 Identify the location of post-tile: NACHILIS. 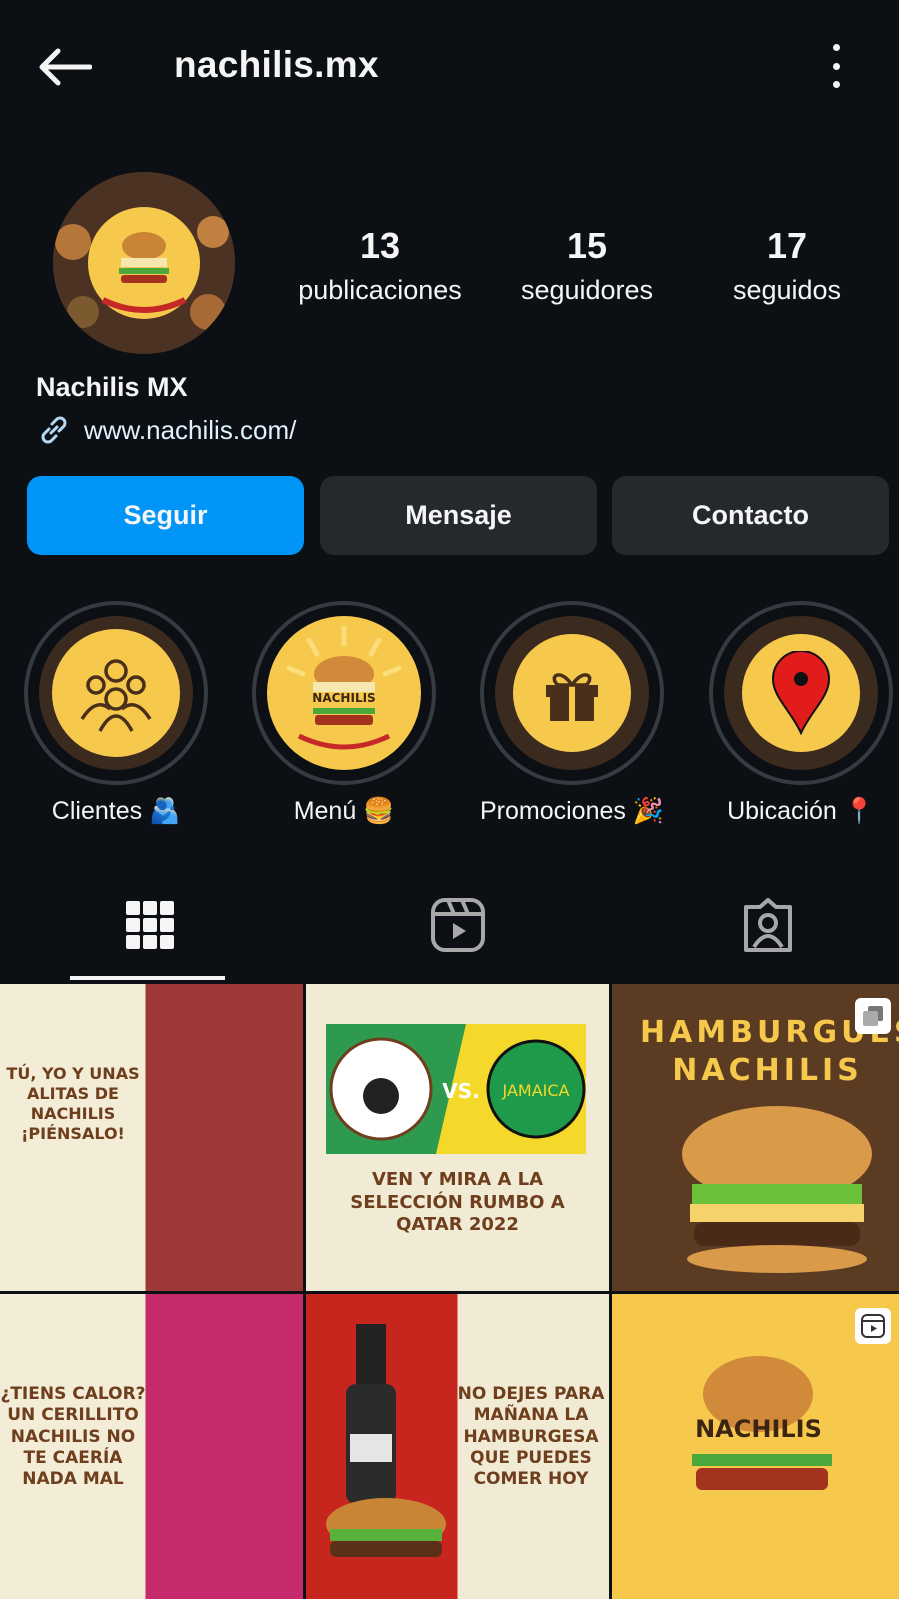
(755, 1446).